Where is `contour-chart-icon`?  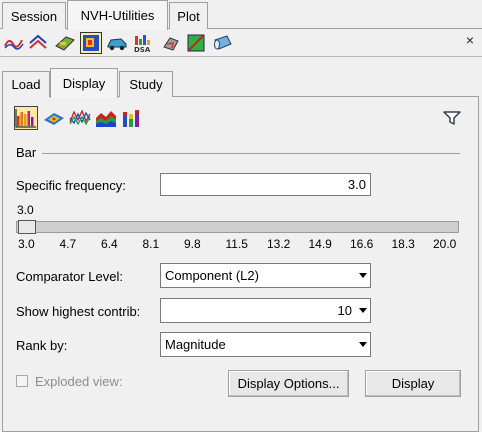 contour-chart-icon is located at coordinates (54, 118).